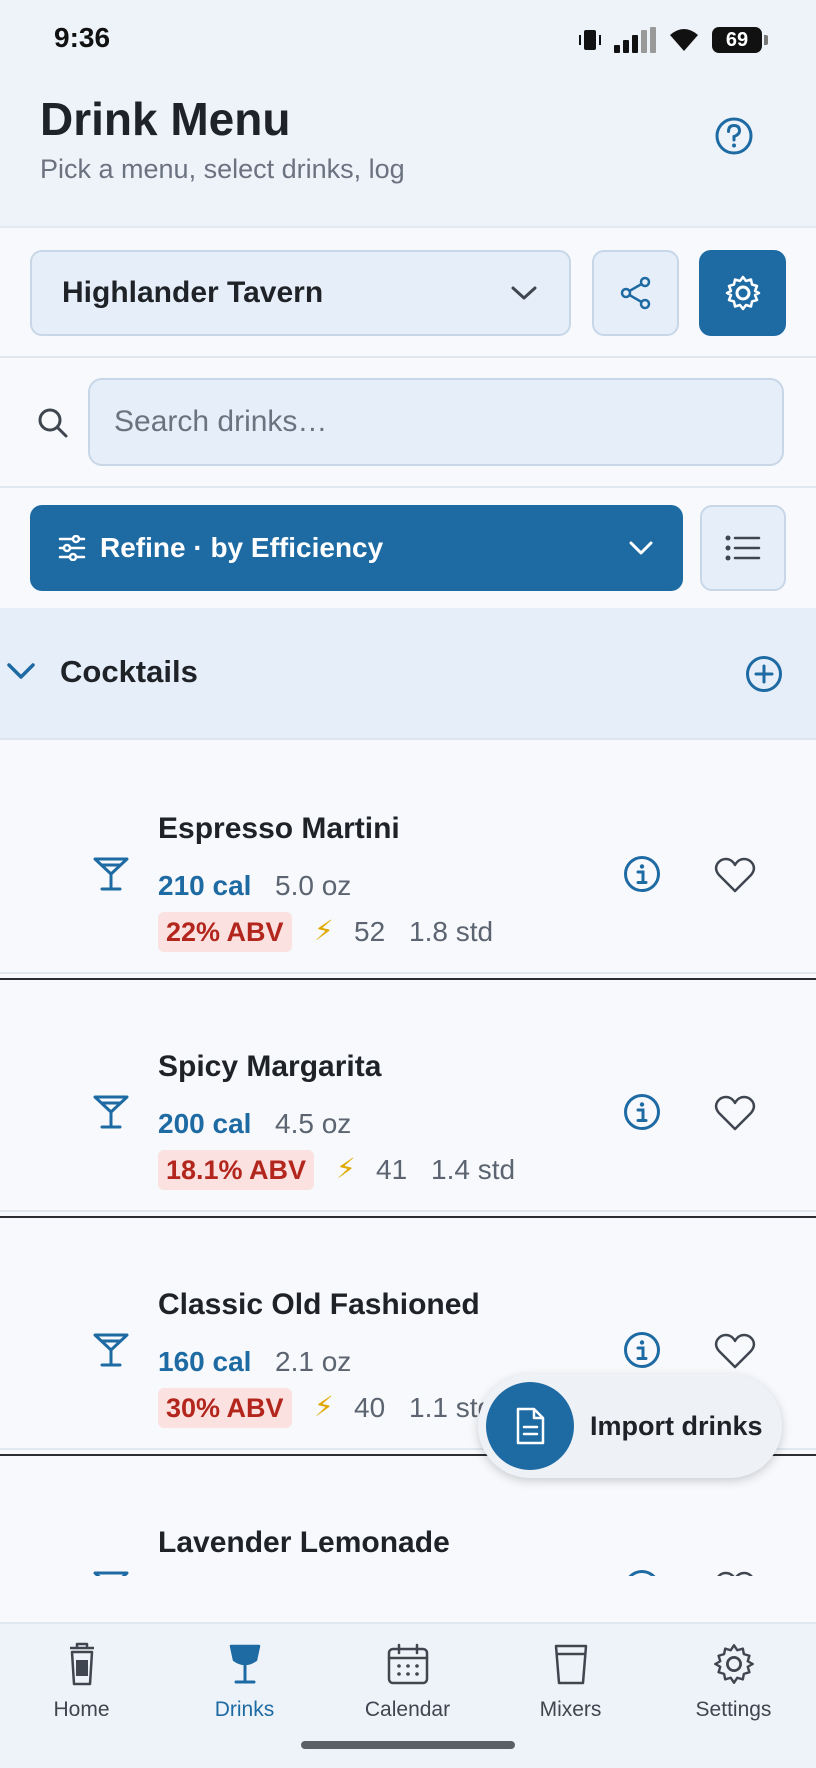  What do you see at coordinates (764, 674) in the screenshot?
I see `add-circle-icon` at bounding box center [764, 674].